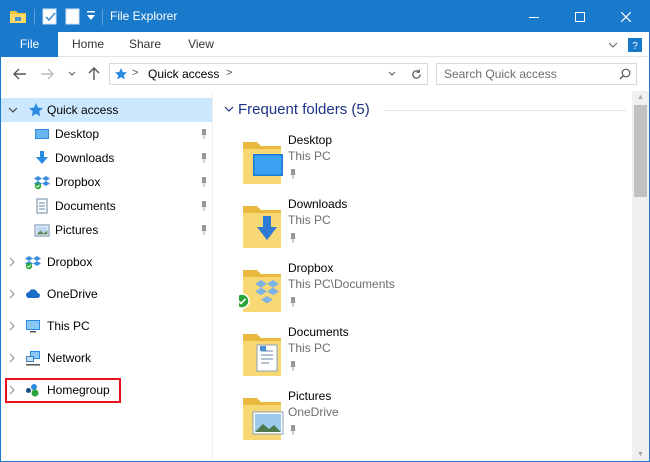 This screenshot has width=650, height=462. What do you see at coordinates (42, 230) in the screenshot?
I see `pictures-icon` at bounding box center [42, 230].